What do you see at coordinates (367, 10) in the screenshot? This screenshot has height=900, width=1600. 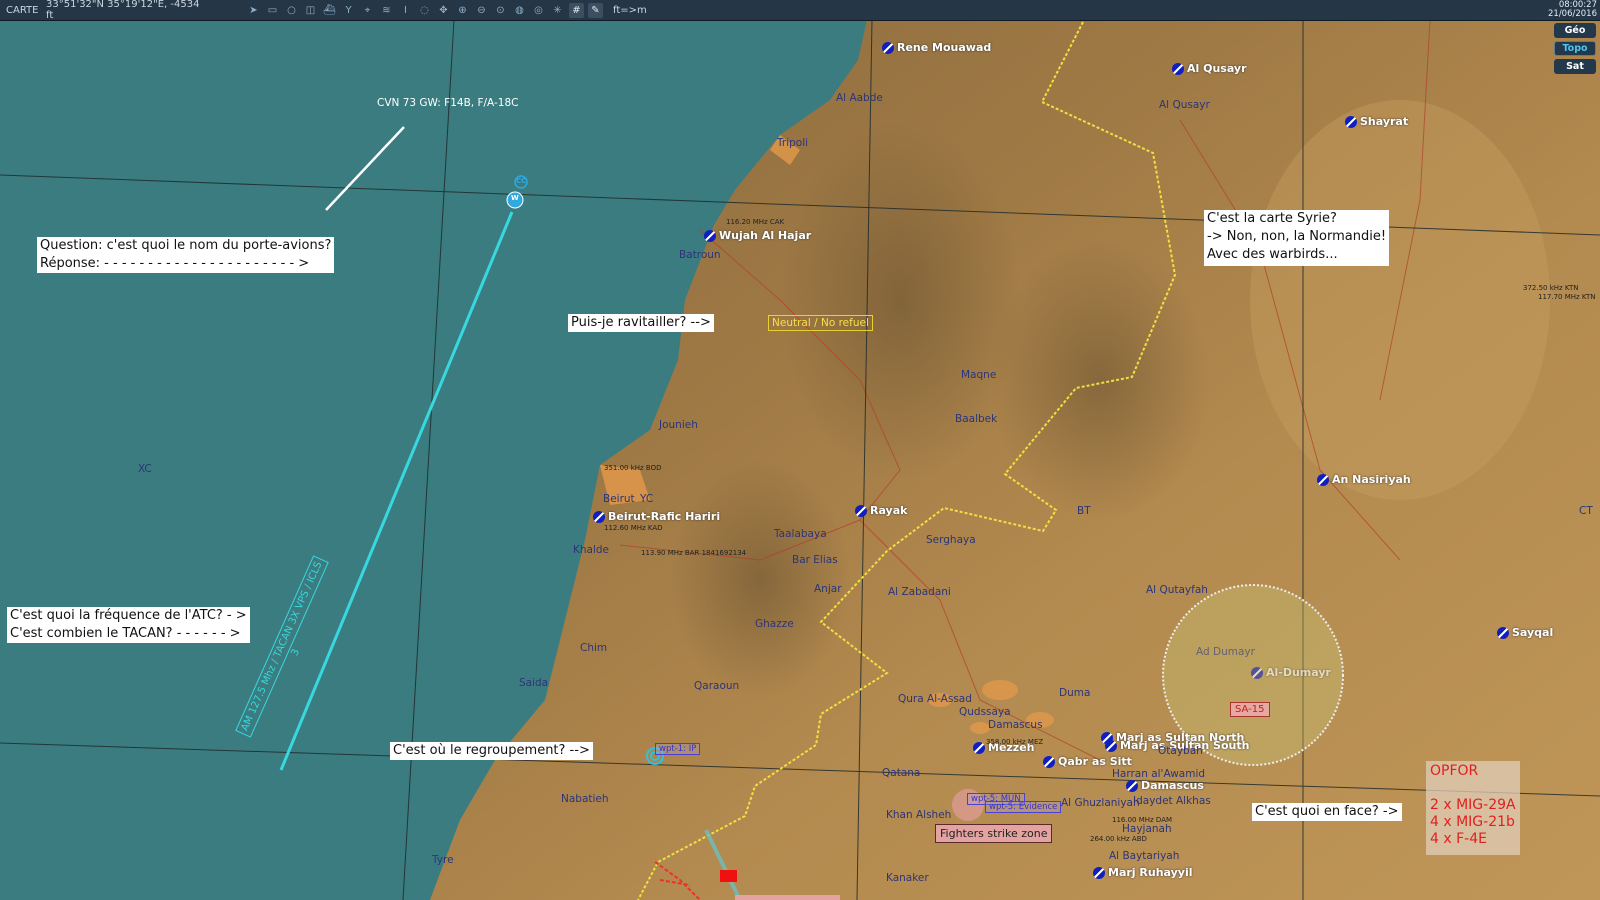 I see `target-icon: ⌖` at bounding box center [367, 10].